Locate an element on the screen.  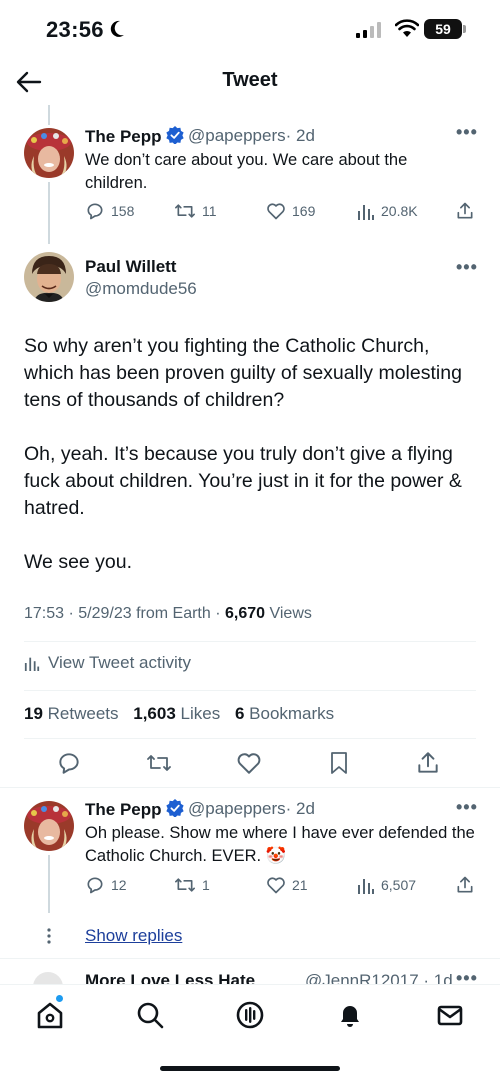
views-button: 6,507 is located at coordinates (386, 885).